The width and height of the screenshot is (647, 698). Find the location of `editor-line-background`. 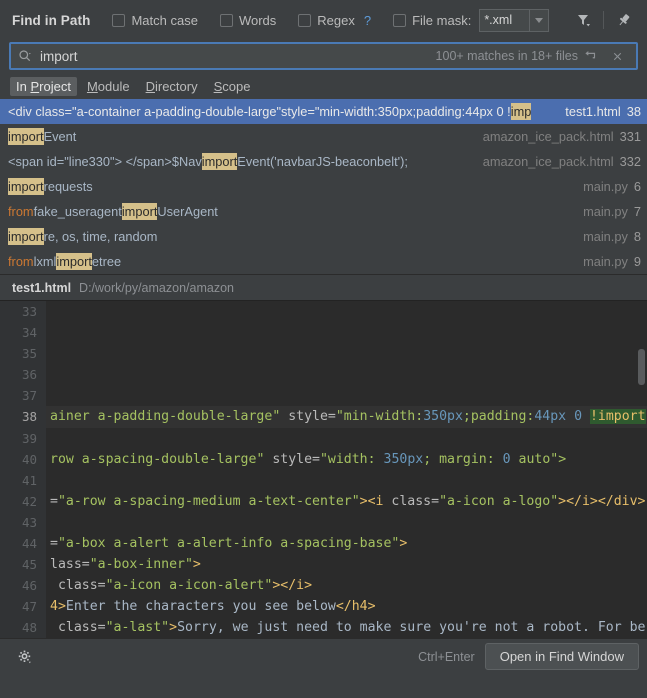

editor-line-background is located at coordinates (346, 353).